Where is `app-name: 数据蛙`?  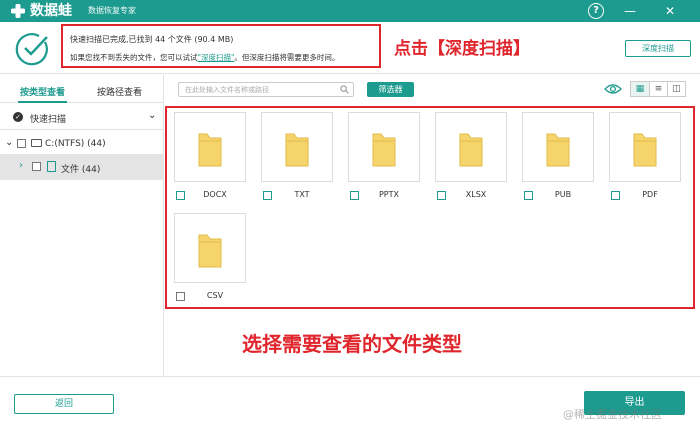 app-name: 数据蛙 is located at coordinates (51, 11).